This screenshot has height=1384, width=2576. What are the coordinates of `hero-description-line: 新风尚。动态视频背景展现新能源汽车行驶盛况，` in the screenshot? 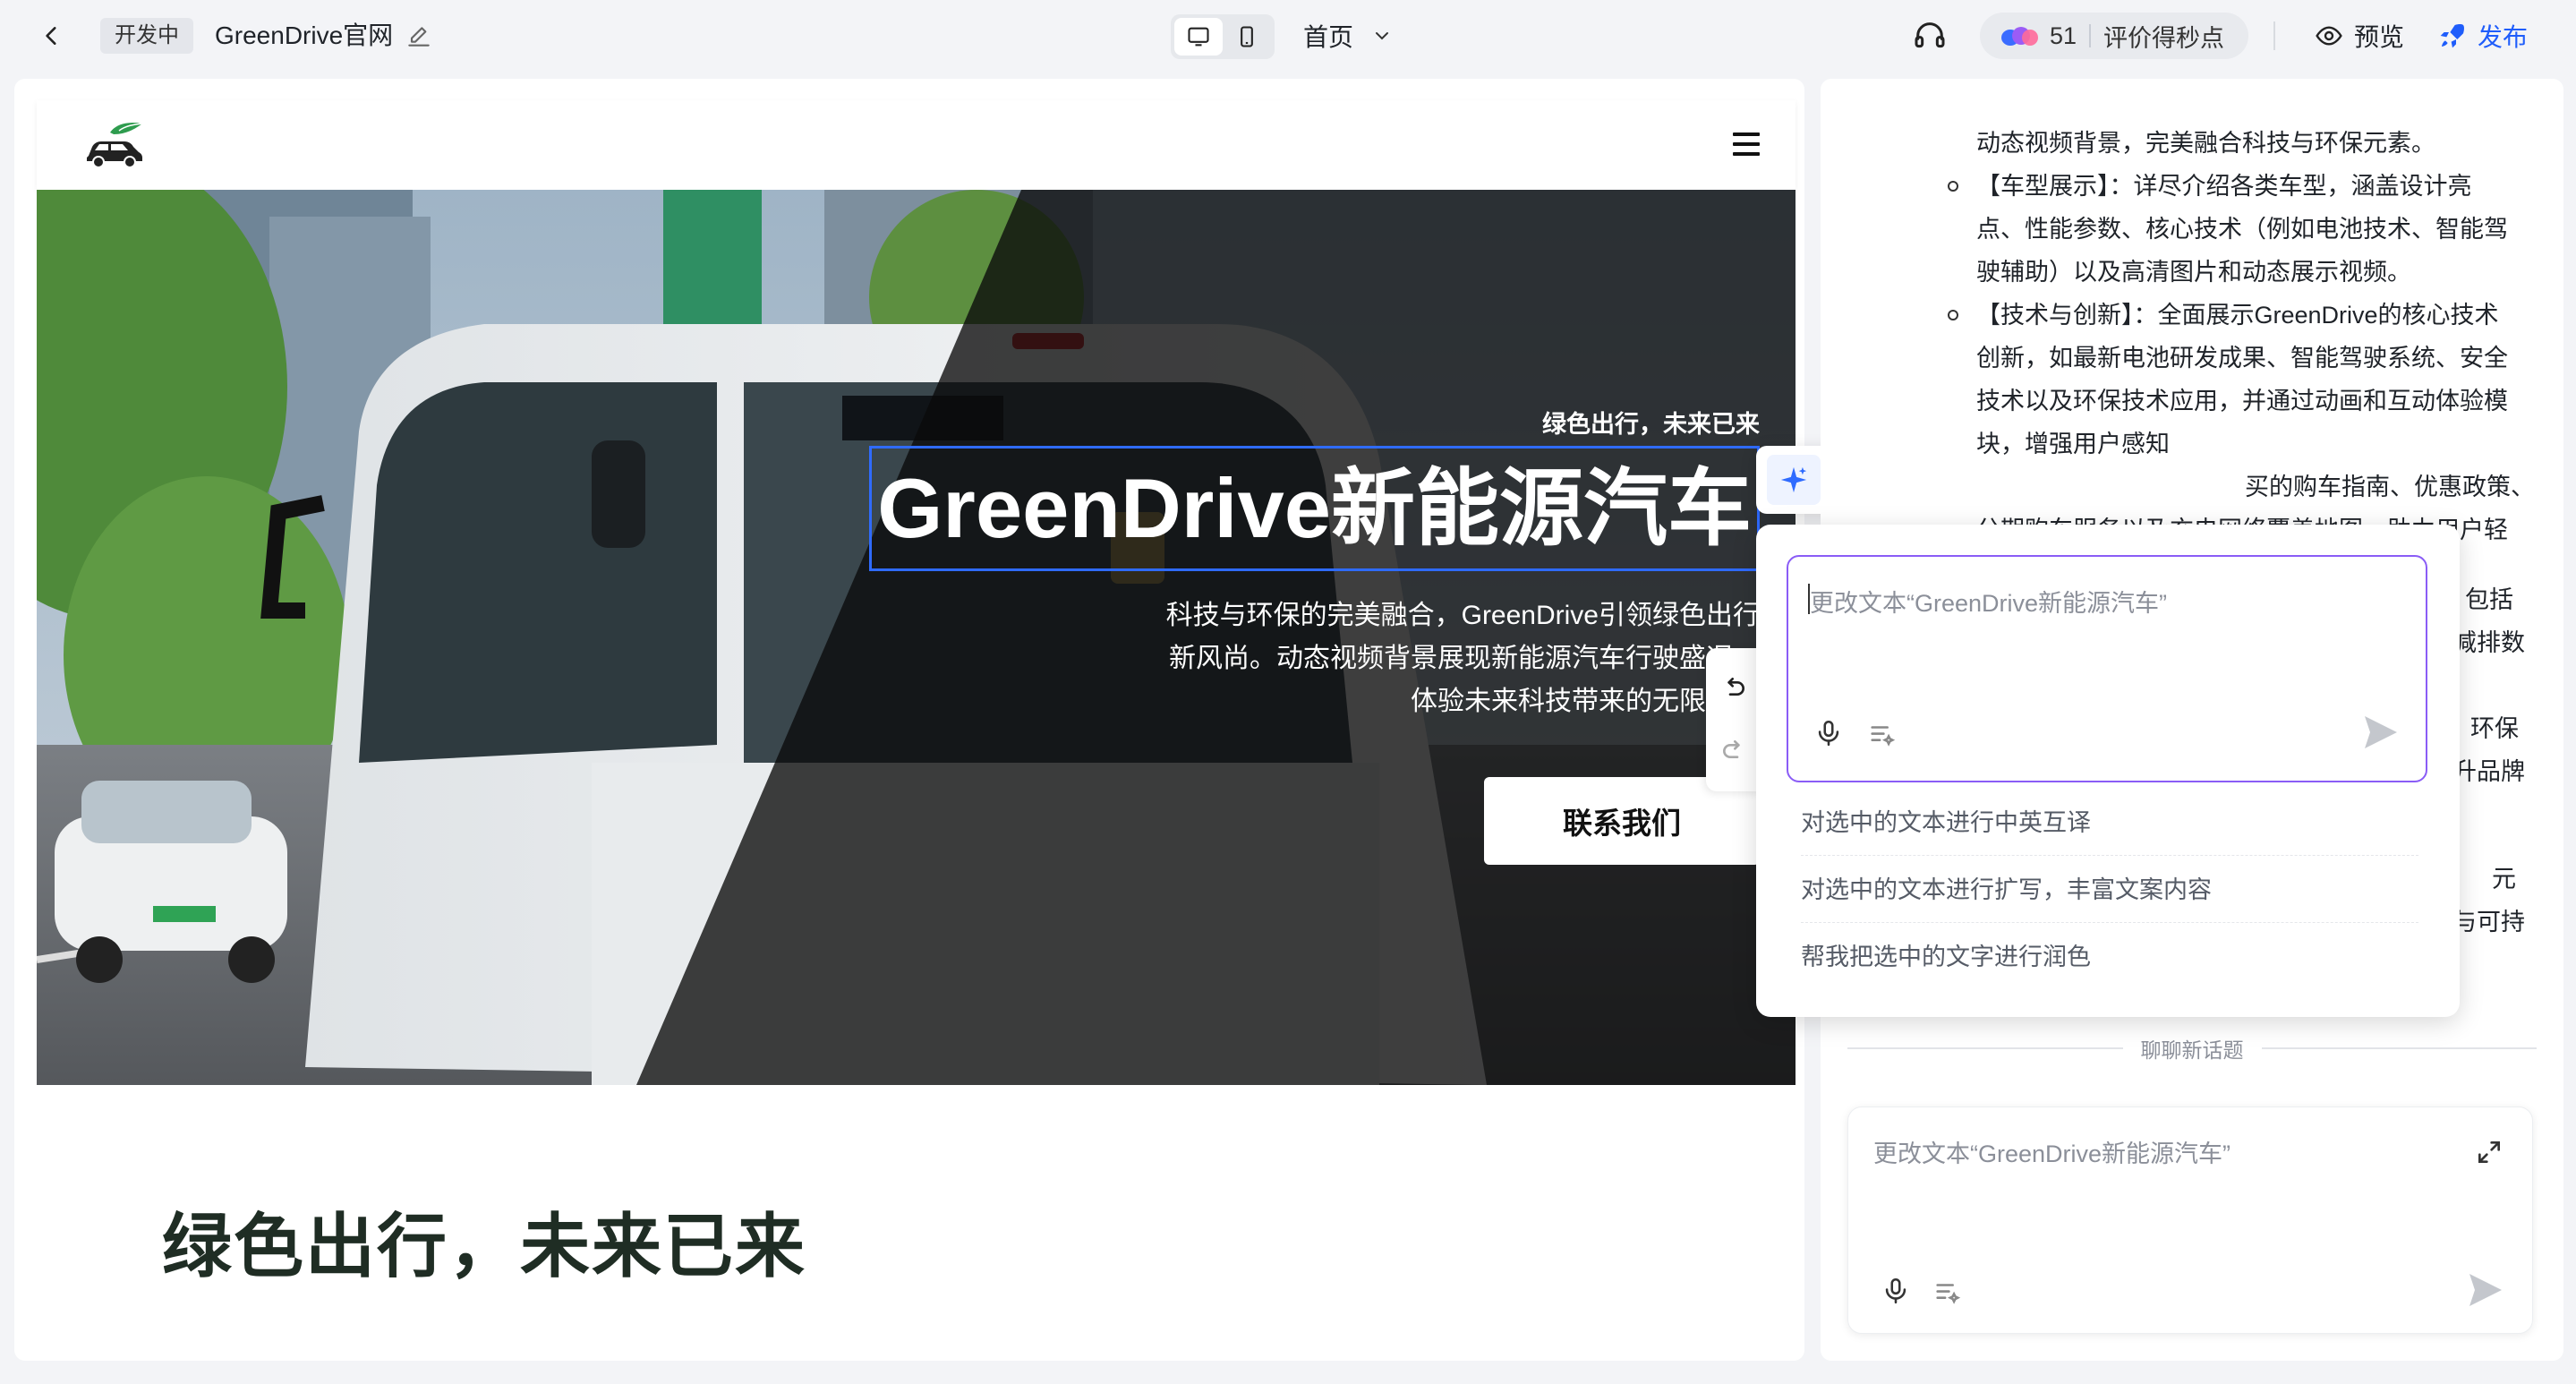 It's located at (1464, 658).